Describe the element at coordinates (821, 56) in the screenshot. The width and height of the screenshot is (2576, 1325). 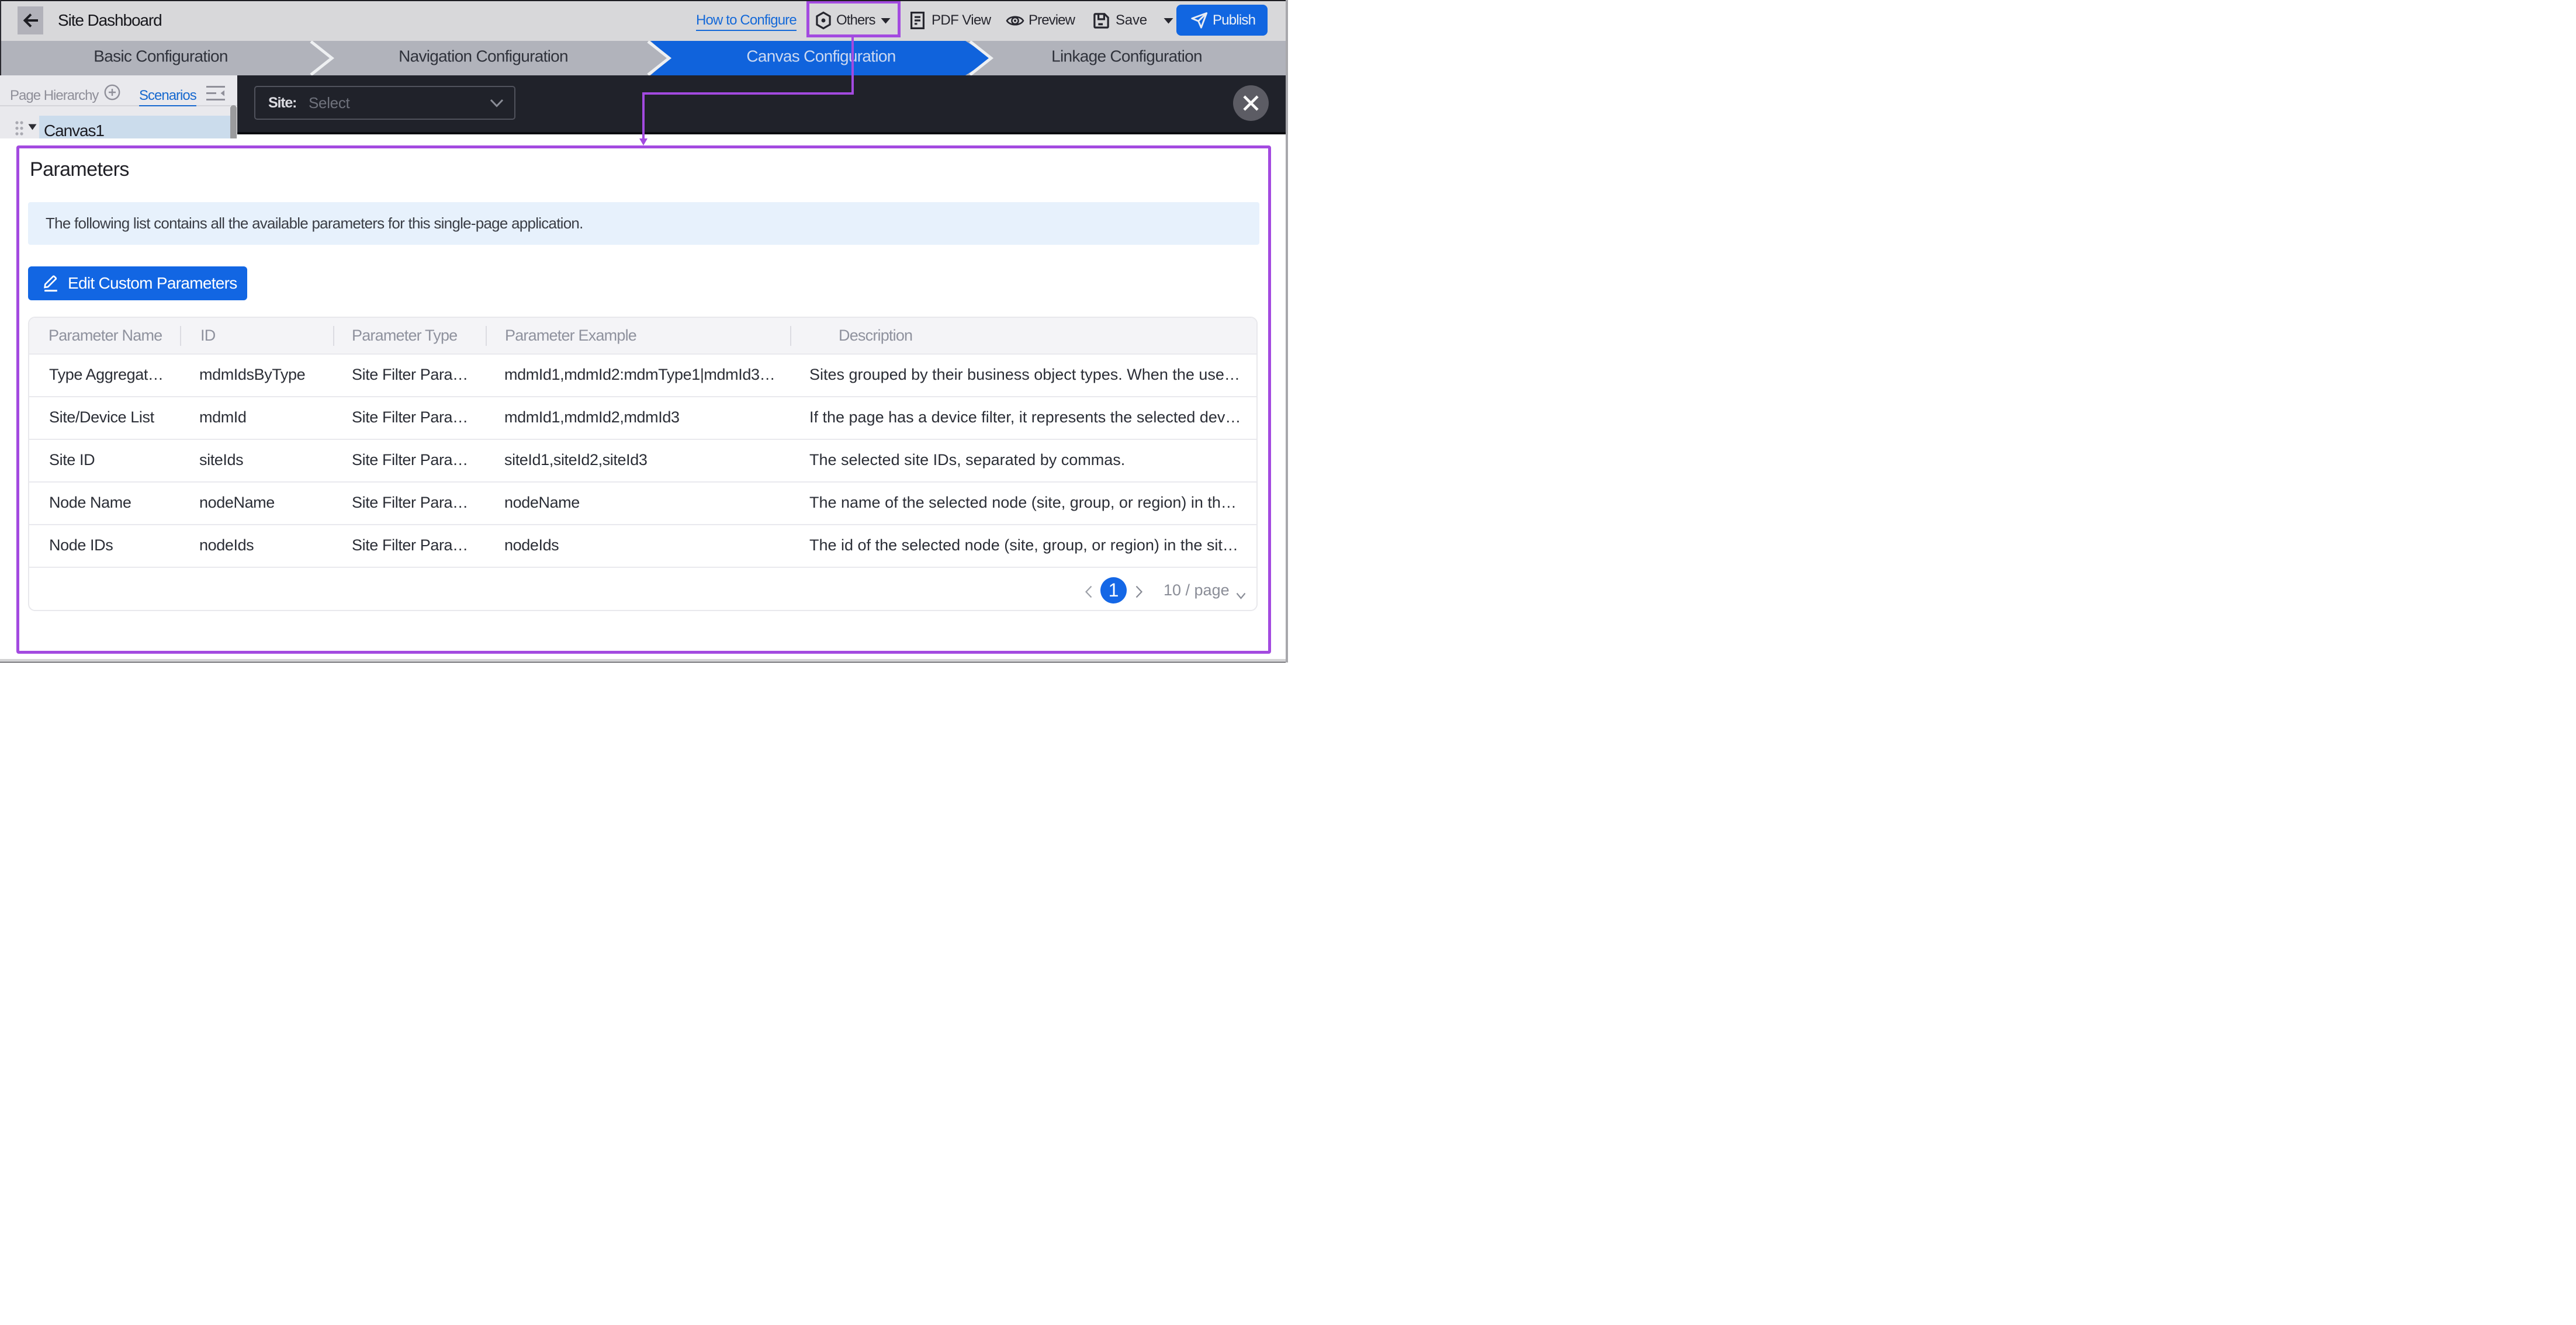
I see `svg-text: Canvas Configuration` at that location.